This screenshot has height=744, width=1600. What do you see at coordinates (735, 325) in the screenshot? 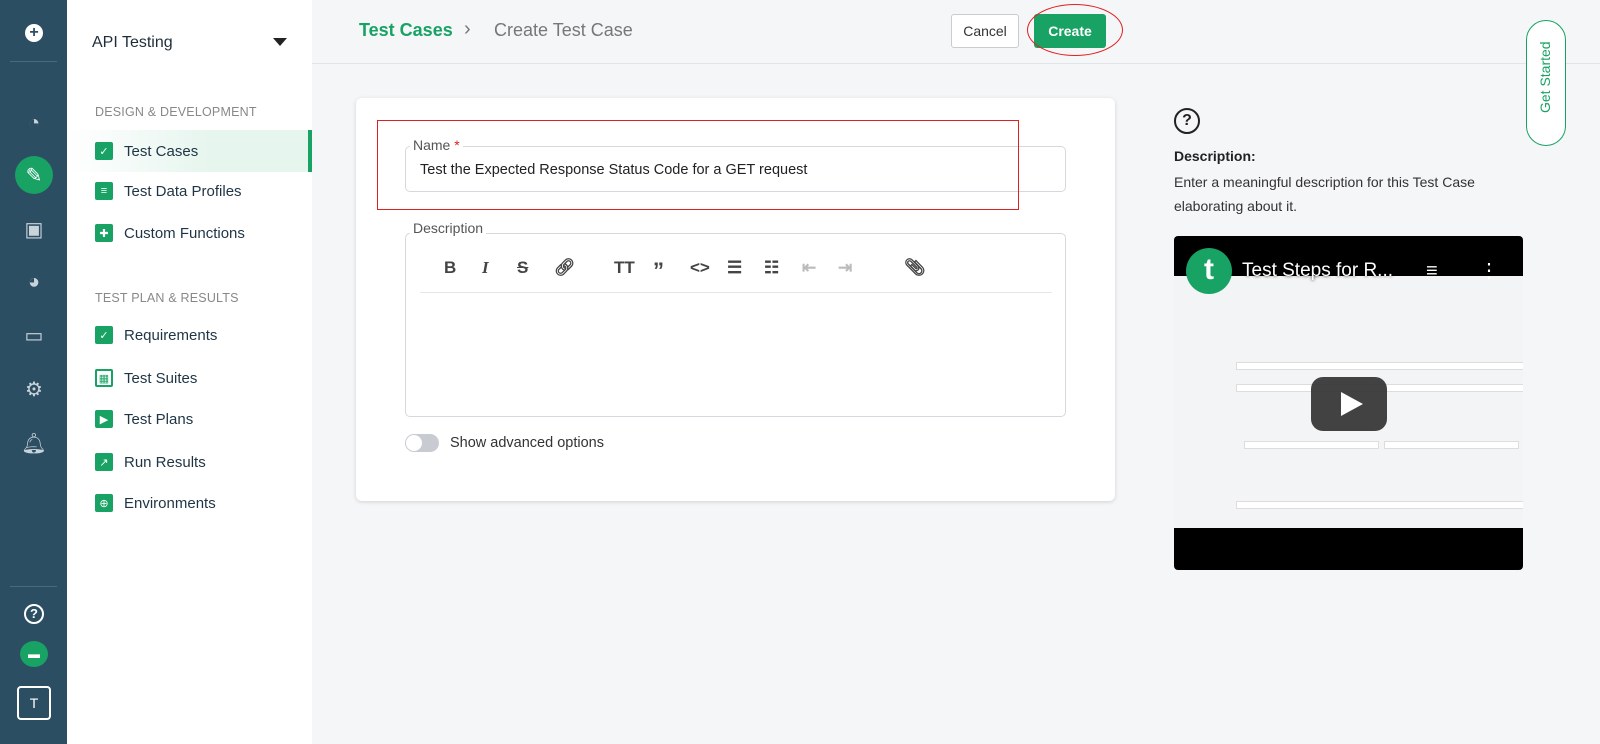
I see `description-editor: B I S 🔗︎ TT ” <> ☰ ☷ ⇤ ⇥ 📎︎` at bounding box center [735, 325].